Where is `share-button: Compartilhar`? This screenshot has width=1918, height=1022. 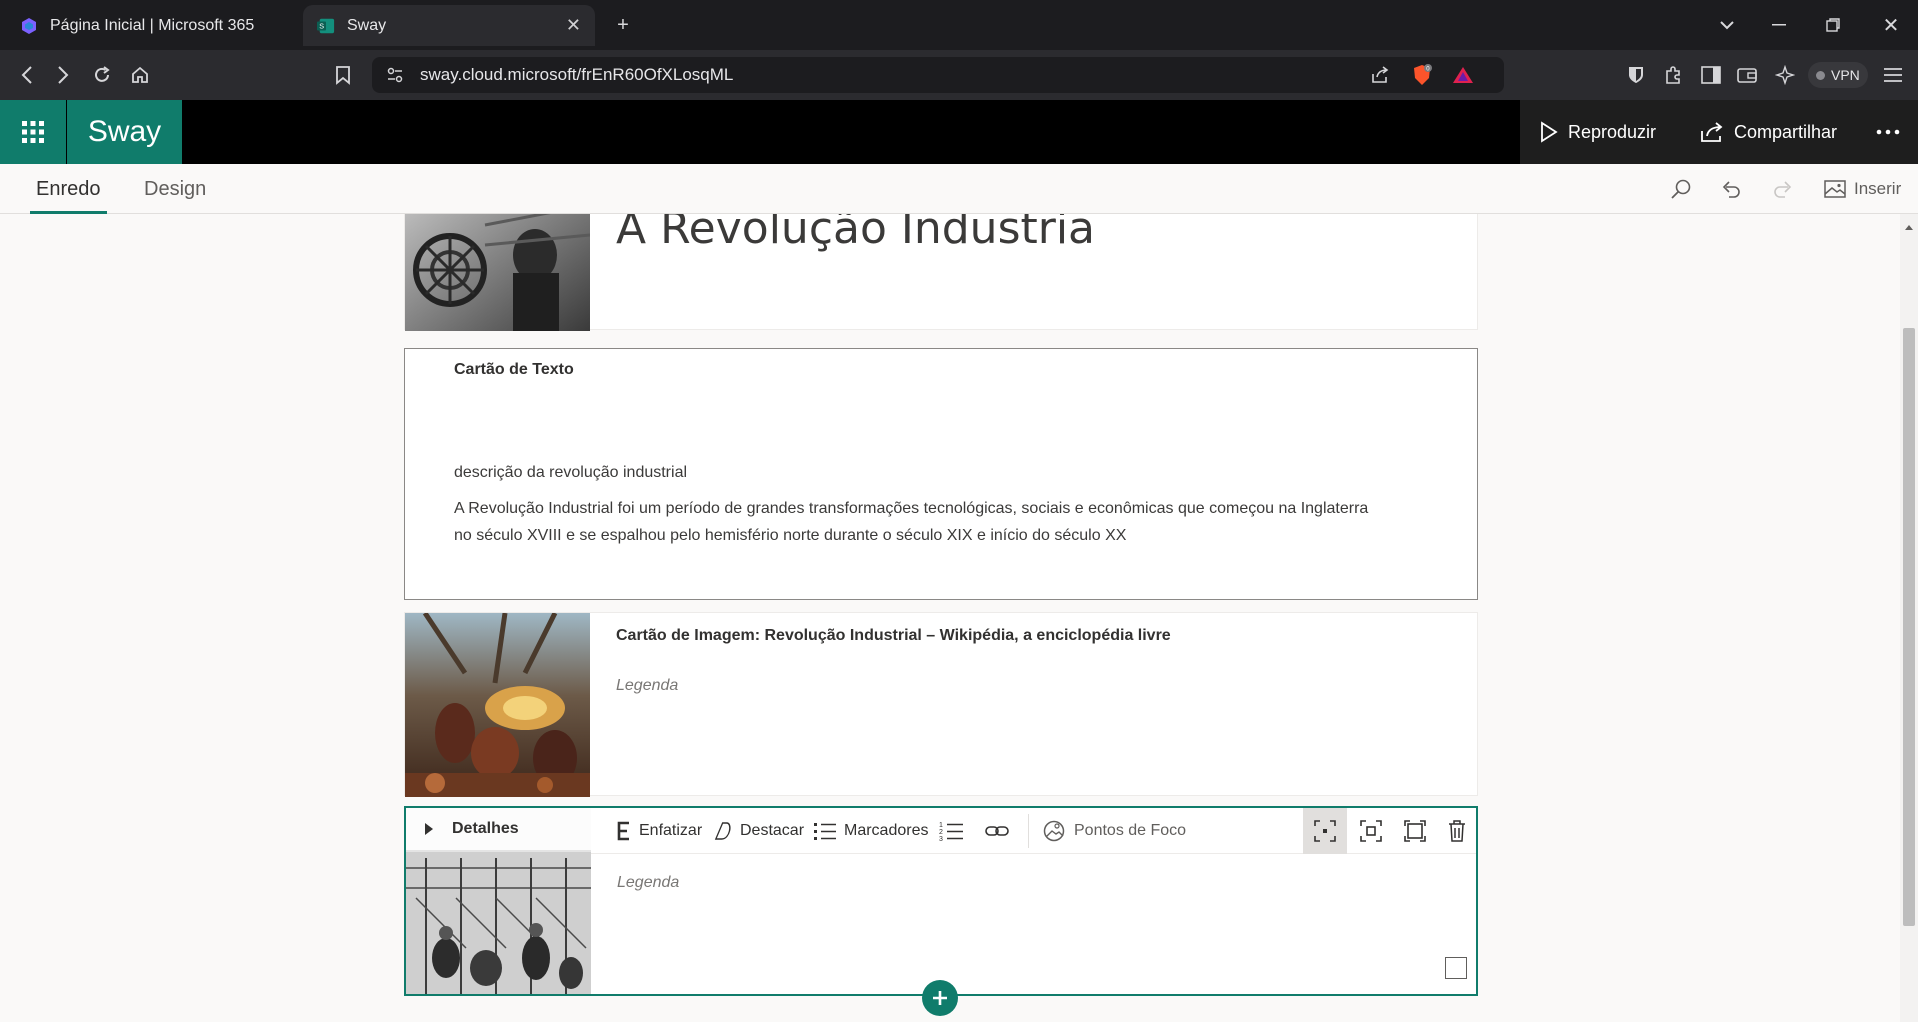
share-button: Compartilhar is located at coordinates (1768, 132).